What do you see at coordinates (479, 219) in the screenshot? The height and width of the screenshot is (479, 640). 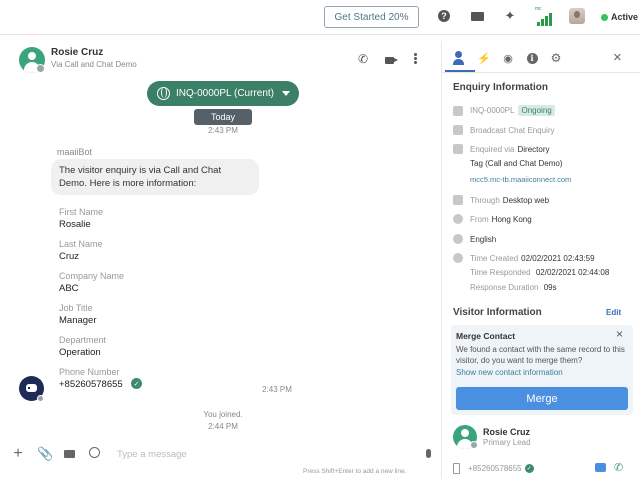 I see `from-label: From` at bounding box center [479, 219].